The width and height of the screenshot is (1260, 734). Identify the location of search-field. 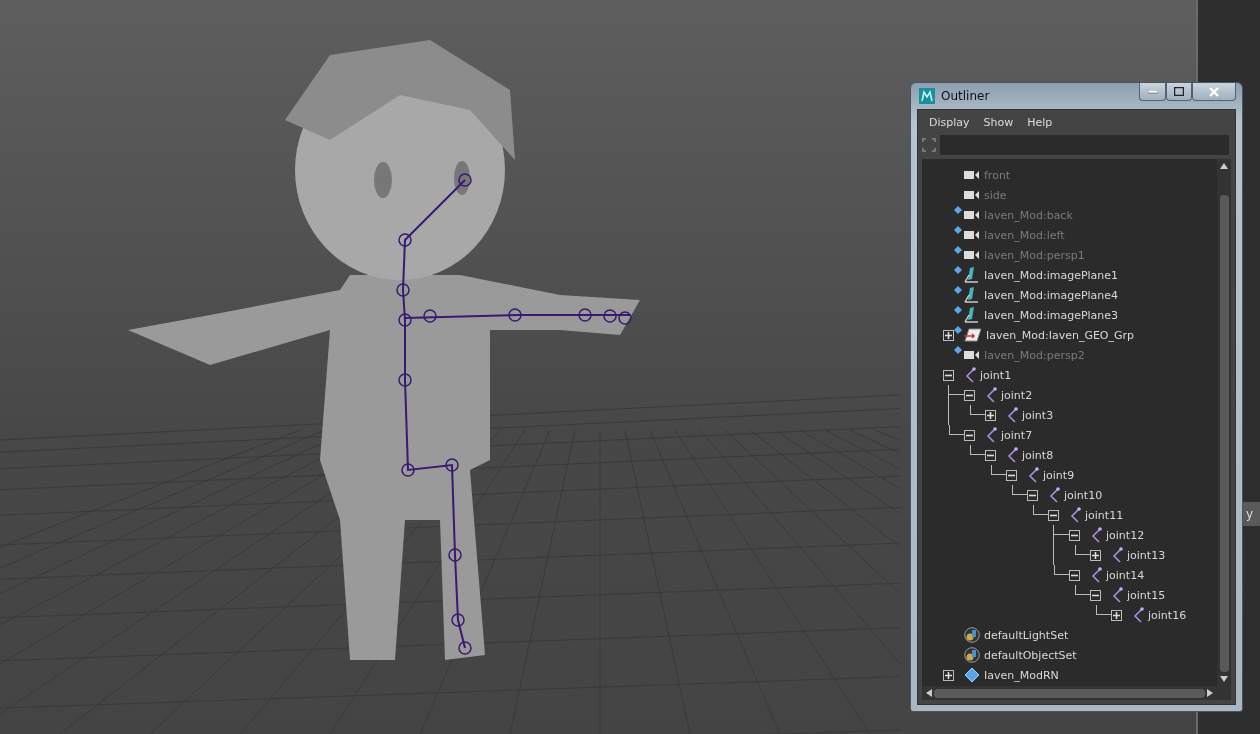
(1084, 145).